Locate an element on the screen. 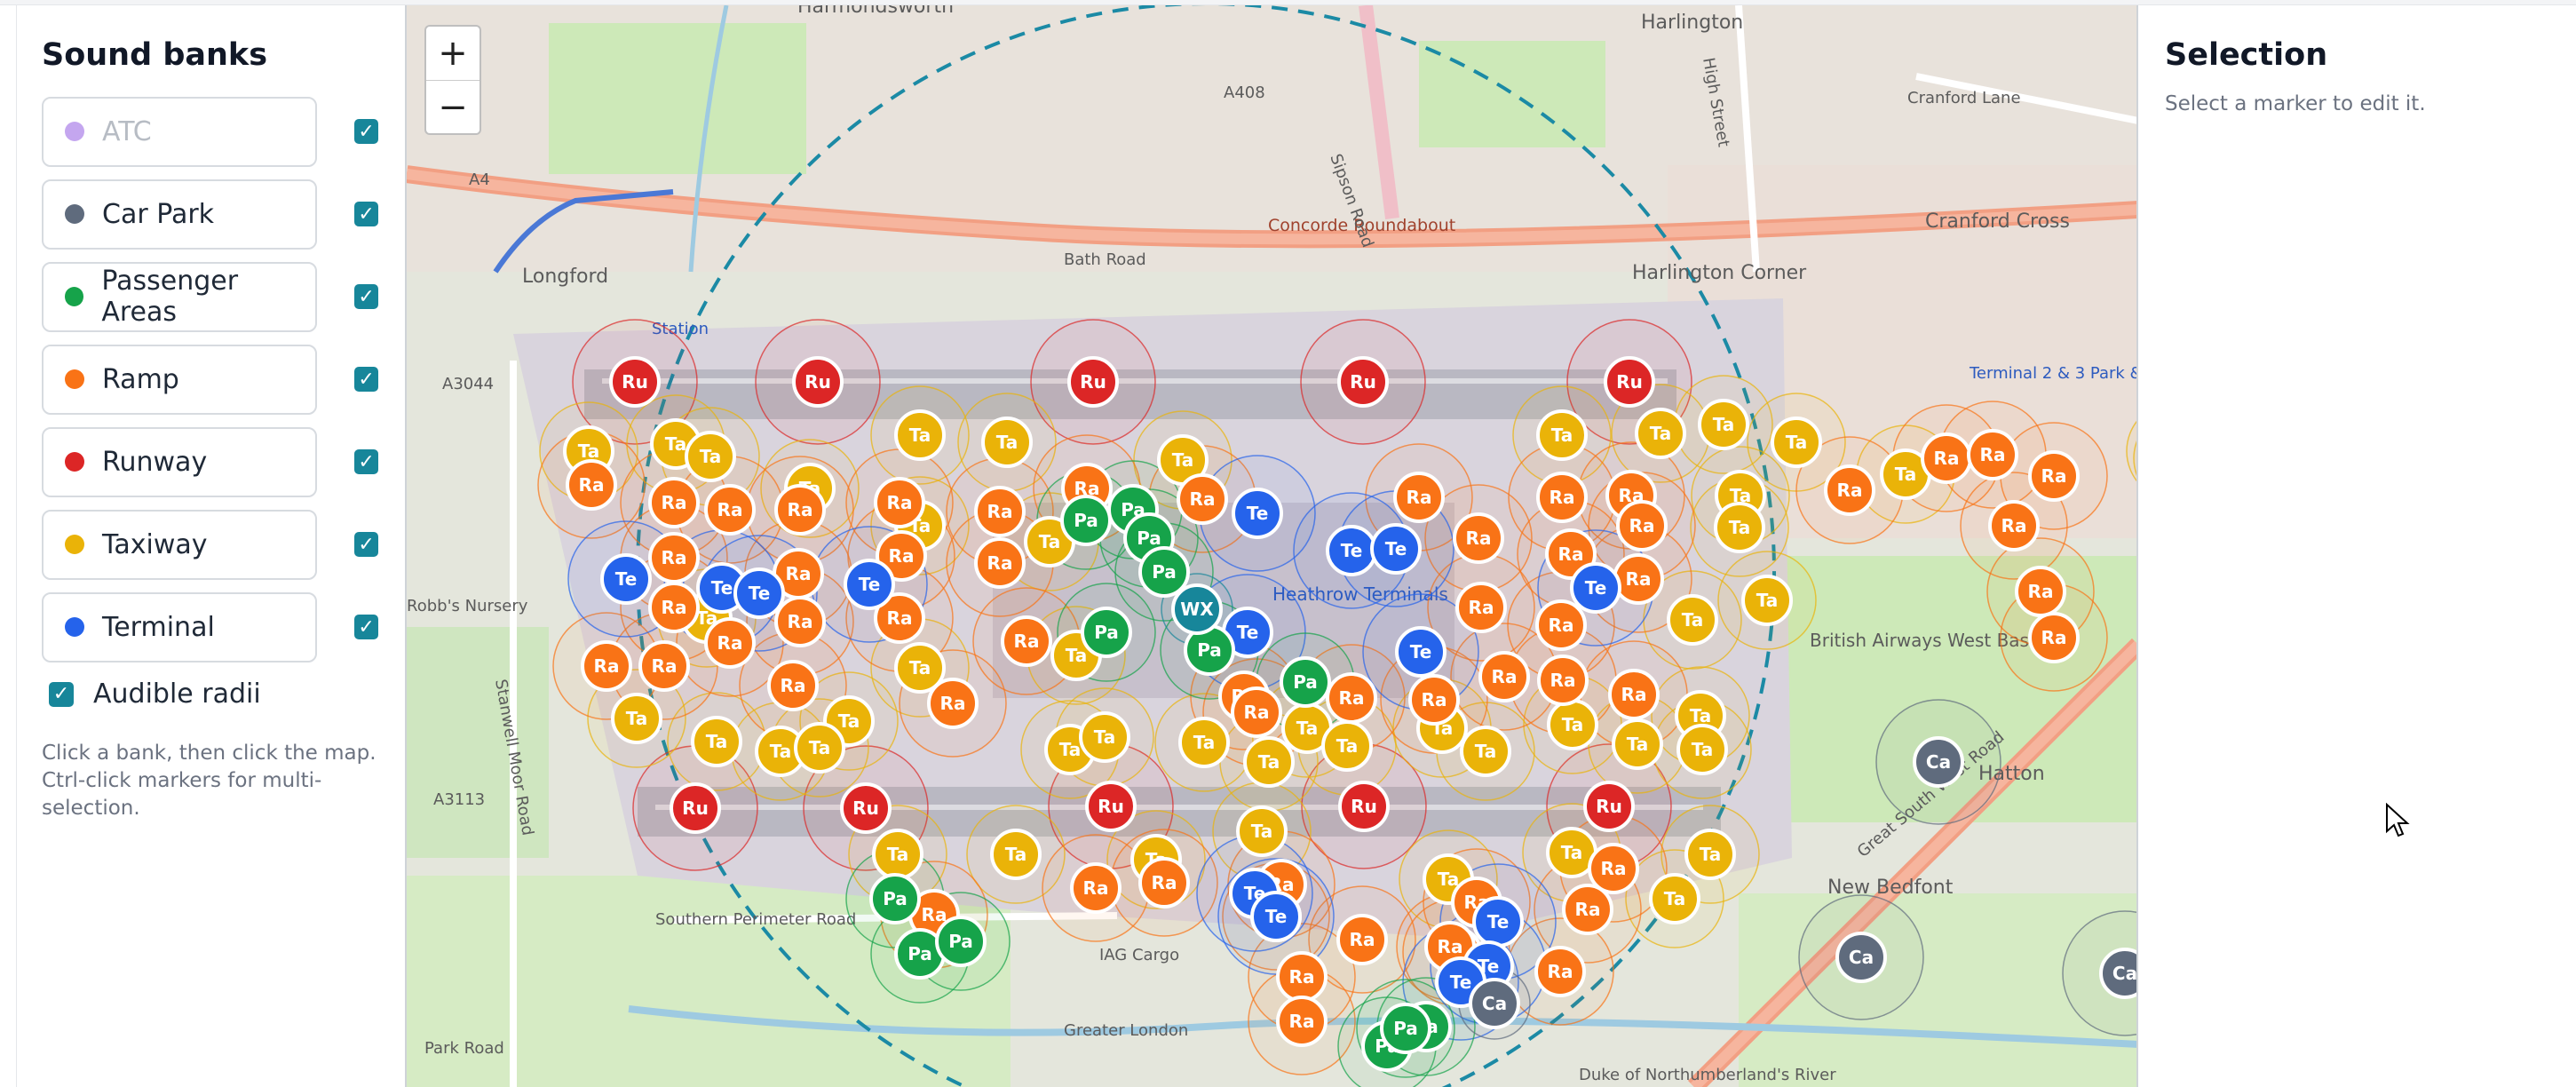 The height and width of the screenshot is (1087, 2576). bank-checkbox-terminal: ✓ is located at coordinates (366, 627).